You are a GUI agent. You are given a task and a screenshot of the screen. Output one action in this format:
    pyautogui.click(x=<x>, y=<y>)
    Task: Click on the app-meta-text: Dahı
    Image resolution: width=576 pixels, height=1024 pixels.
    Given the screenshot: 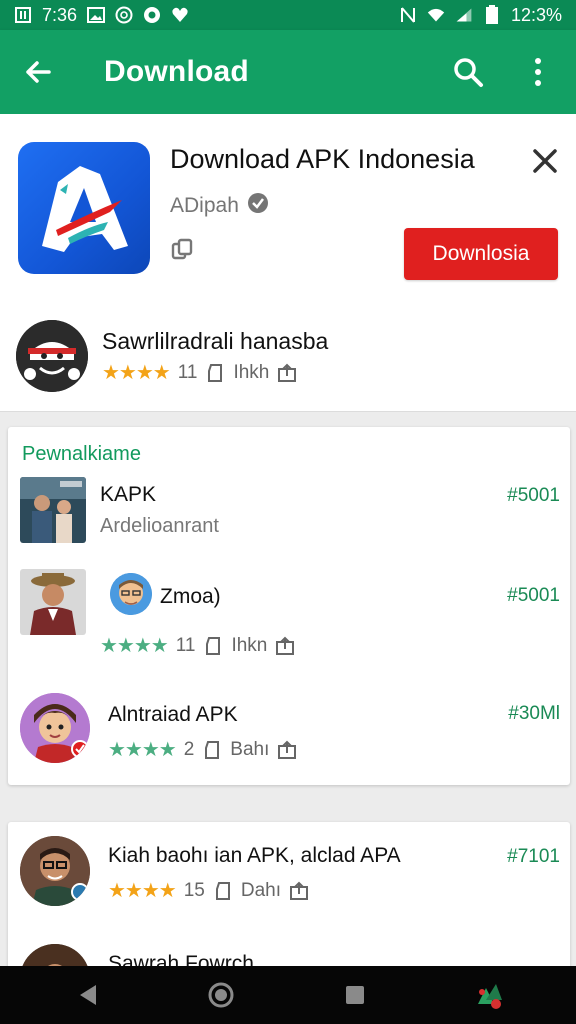 What is the action you would take?
    pyautogui.click(x=260, y=890)
    